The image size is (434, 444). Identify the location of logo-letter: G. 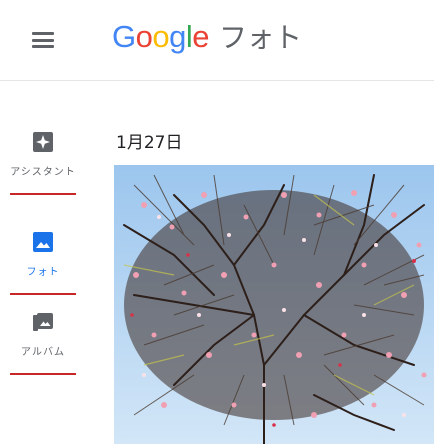
(124, 36).